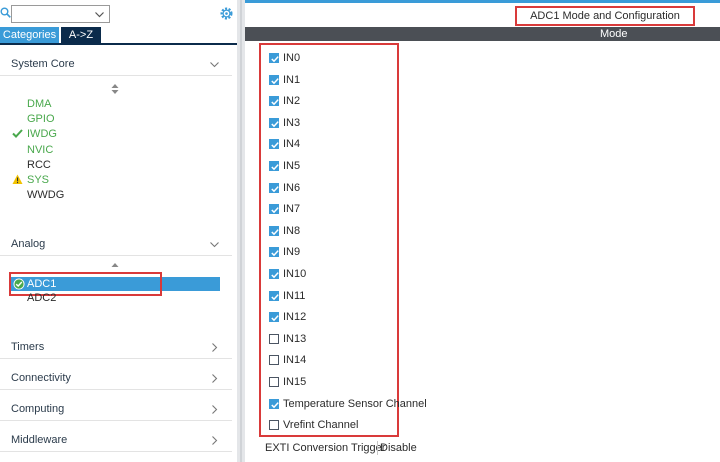 This screenshot has width=720, height=462. I want to click on checkmark-icon, so click(17, 133).